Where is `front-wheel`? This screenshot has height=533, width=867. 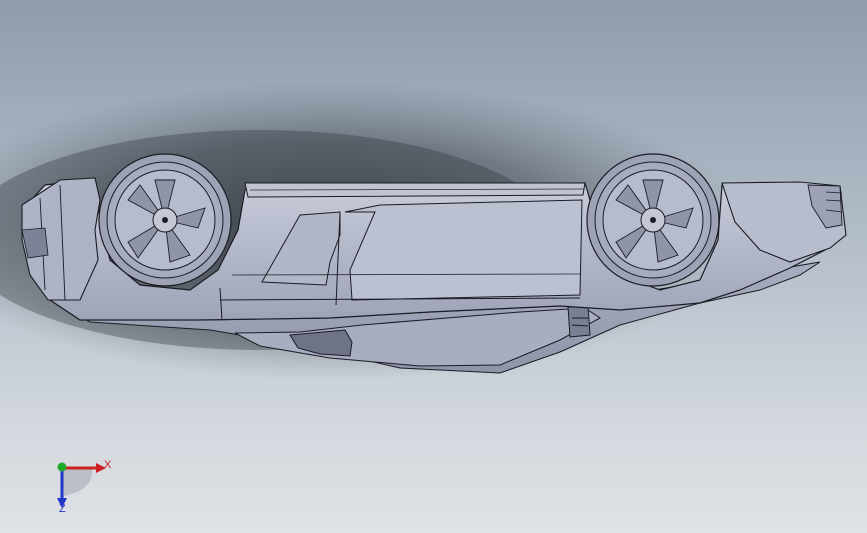 front-wheel is located at coordinates (653, 220).